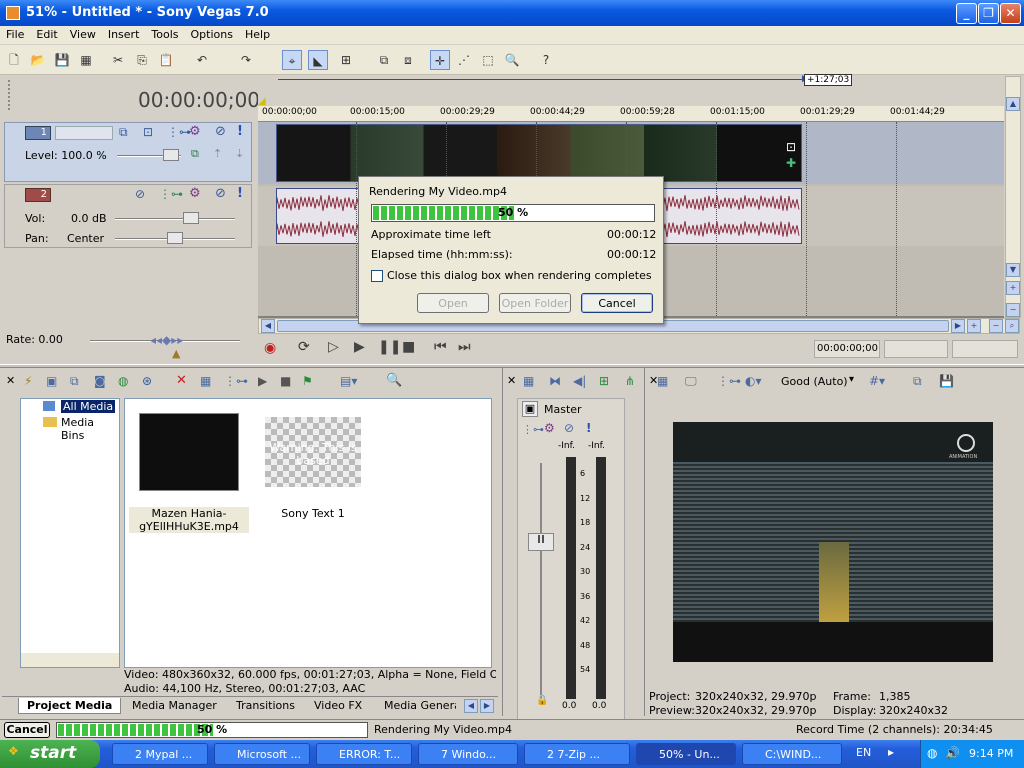 This screenshot has width=1024, height=768. I want to click on scroll-down-icon: ▼, so click(1013, 270).